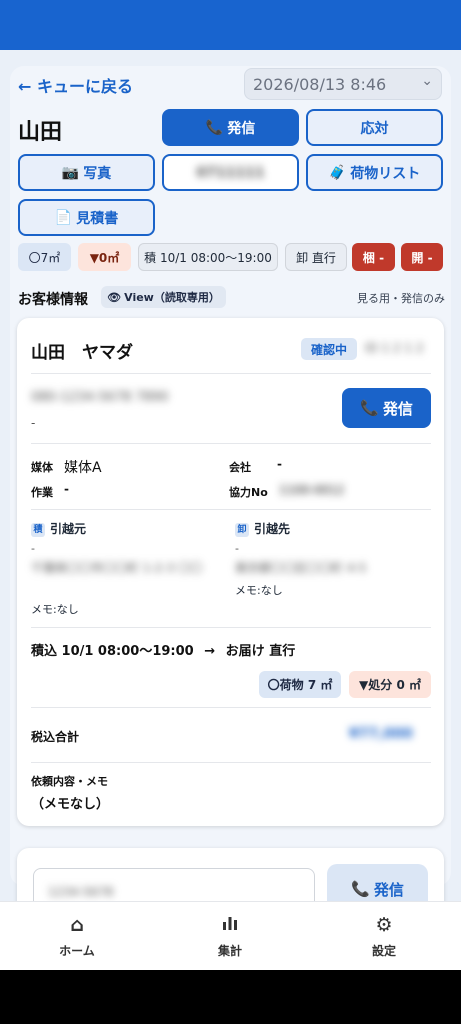 The image size is (461, 1024). What do you see at coordinates (83, 468) in the screenshot?
I see `media-value: 媒体A` at bounding box center [83, 468].